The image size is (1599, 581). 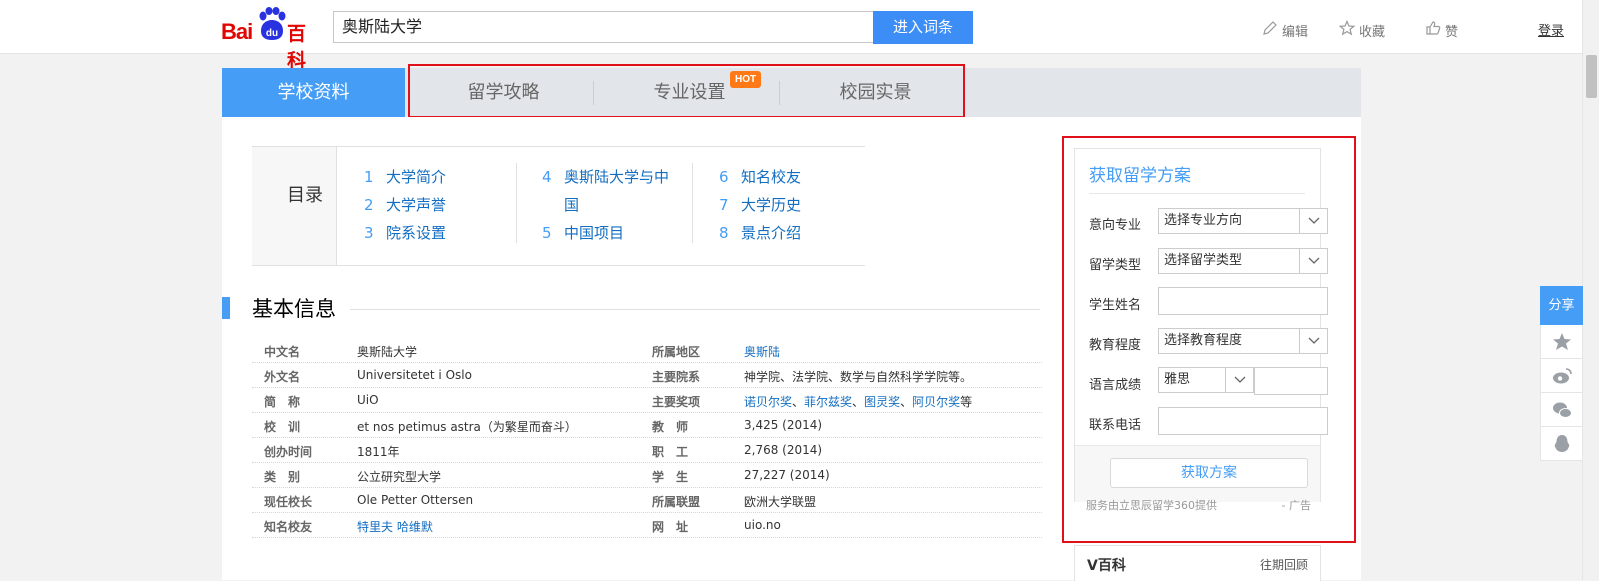 I want to click on star-icon, so click(x=1347, y=30).